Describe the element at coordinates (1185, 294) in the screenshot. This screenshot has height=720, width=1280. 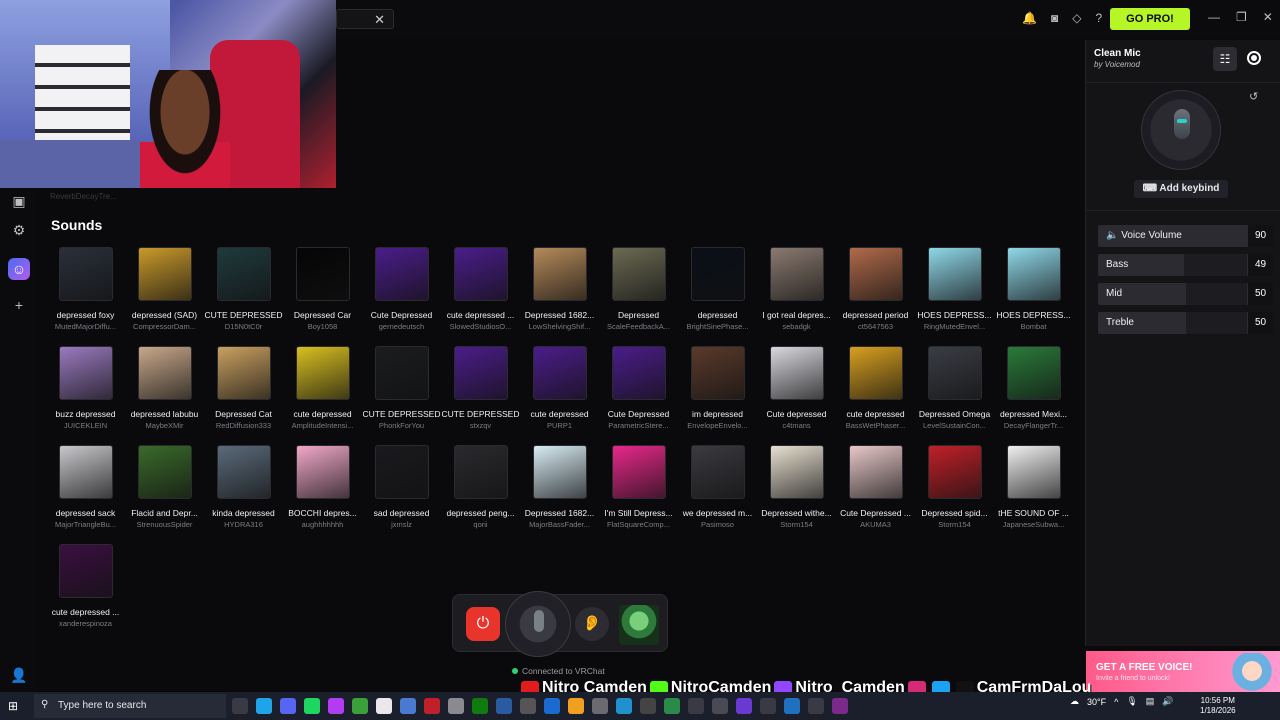
I see `mid-slider: Mid 50` at that location.